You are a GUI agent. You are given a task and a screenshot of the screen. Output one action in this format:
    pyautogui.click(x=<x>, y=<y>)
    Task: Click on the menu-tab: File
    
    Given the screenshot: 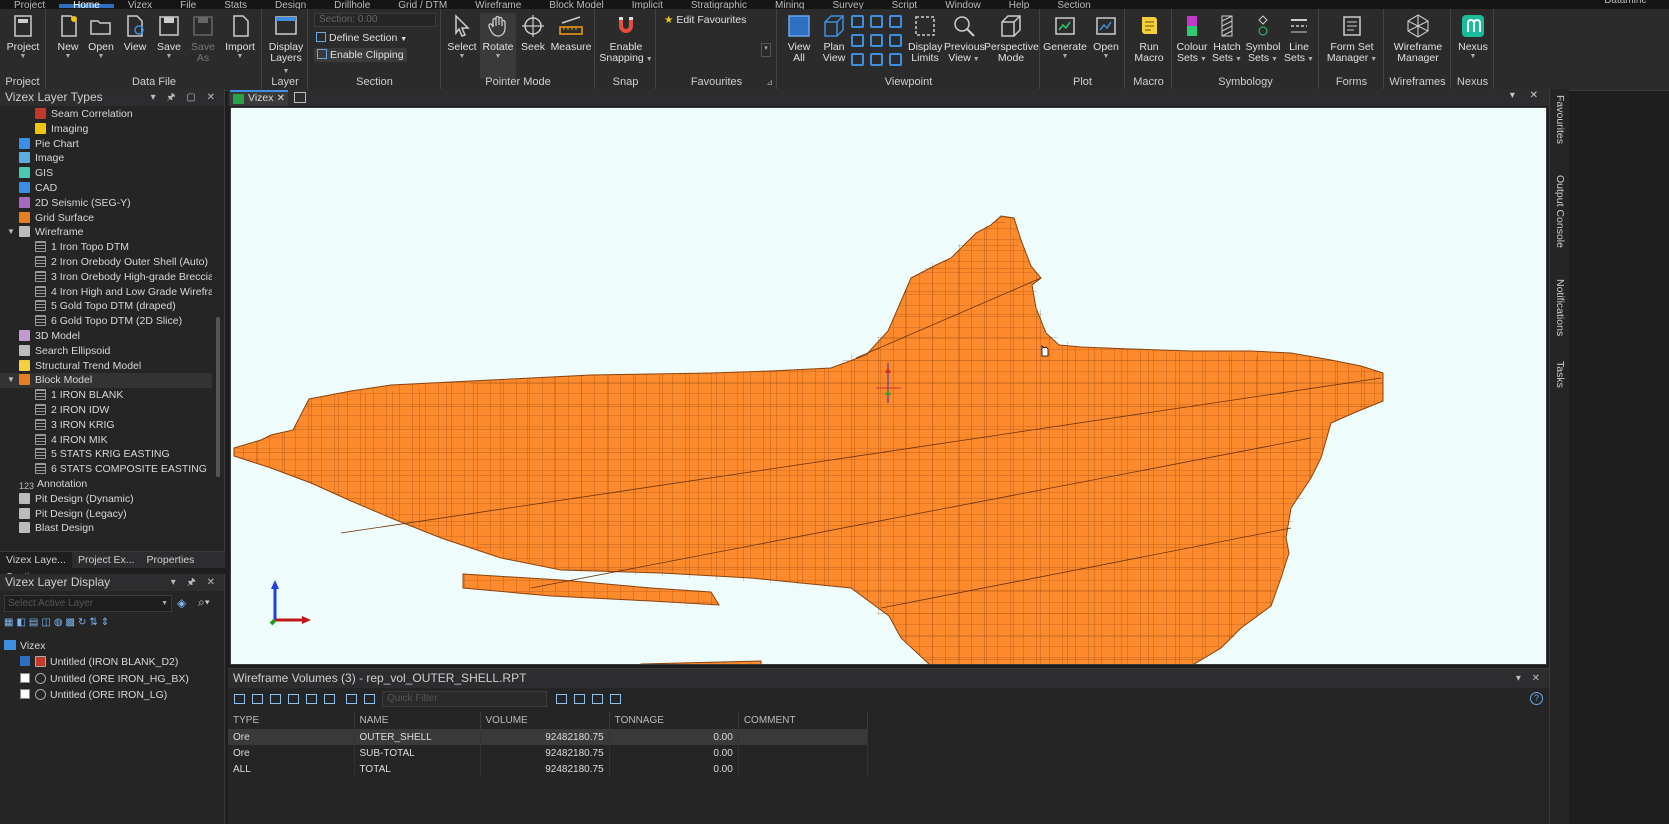 What is the action you would take?
    pyautogui.click(x=188, y=5)
    